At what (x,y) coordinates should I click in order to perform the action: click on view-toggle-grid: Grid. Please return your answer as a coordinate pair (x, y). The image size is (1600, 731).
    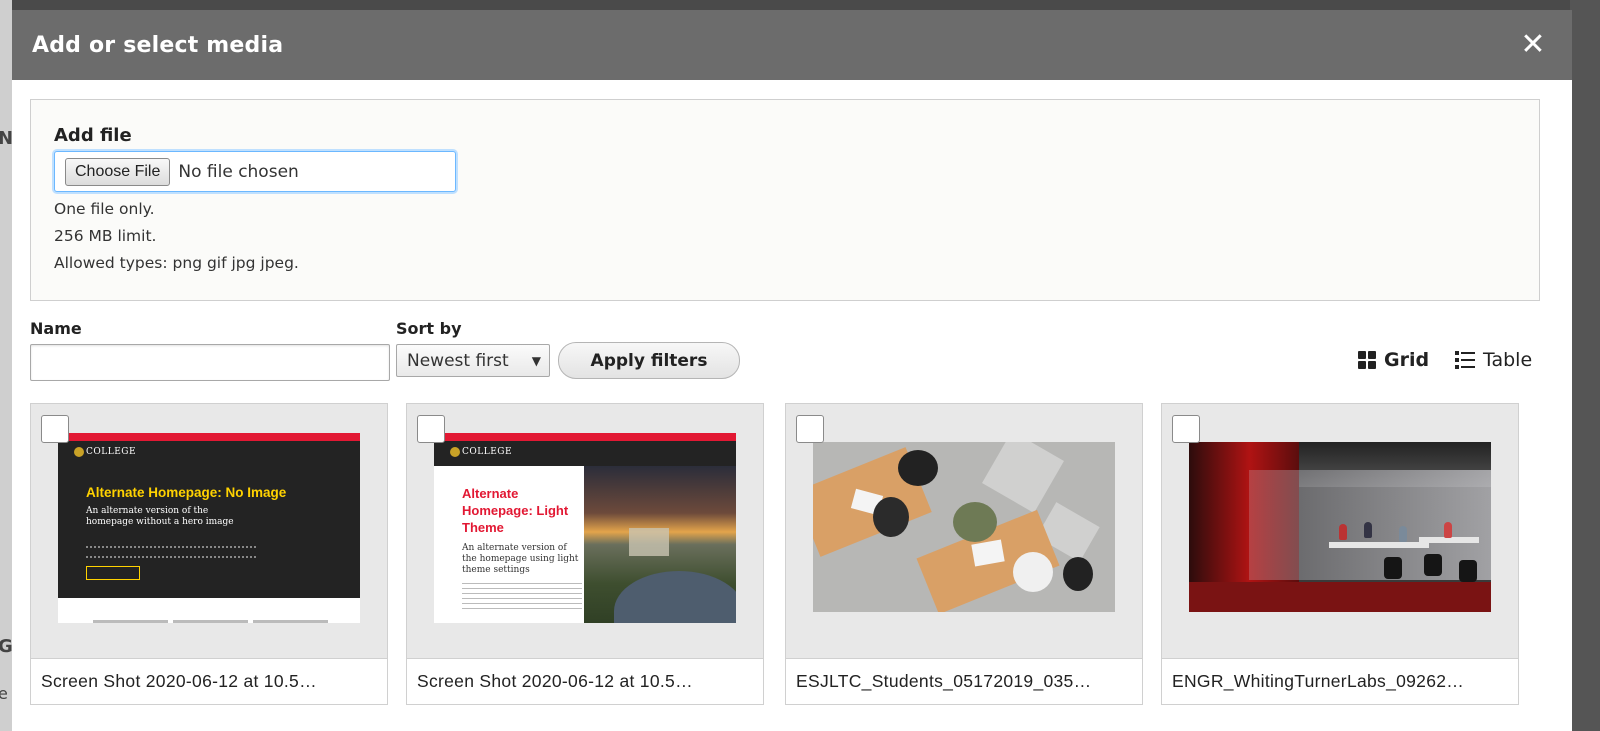
    Looking at the image, I should click on (1393, 360).